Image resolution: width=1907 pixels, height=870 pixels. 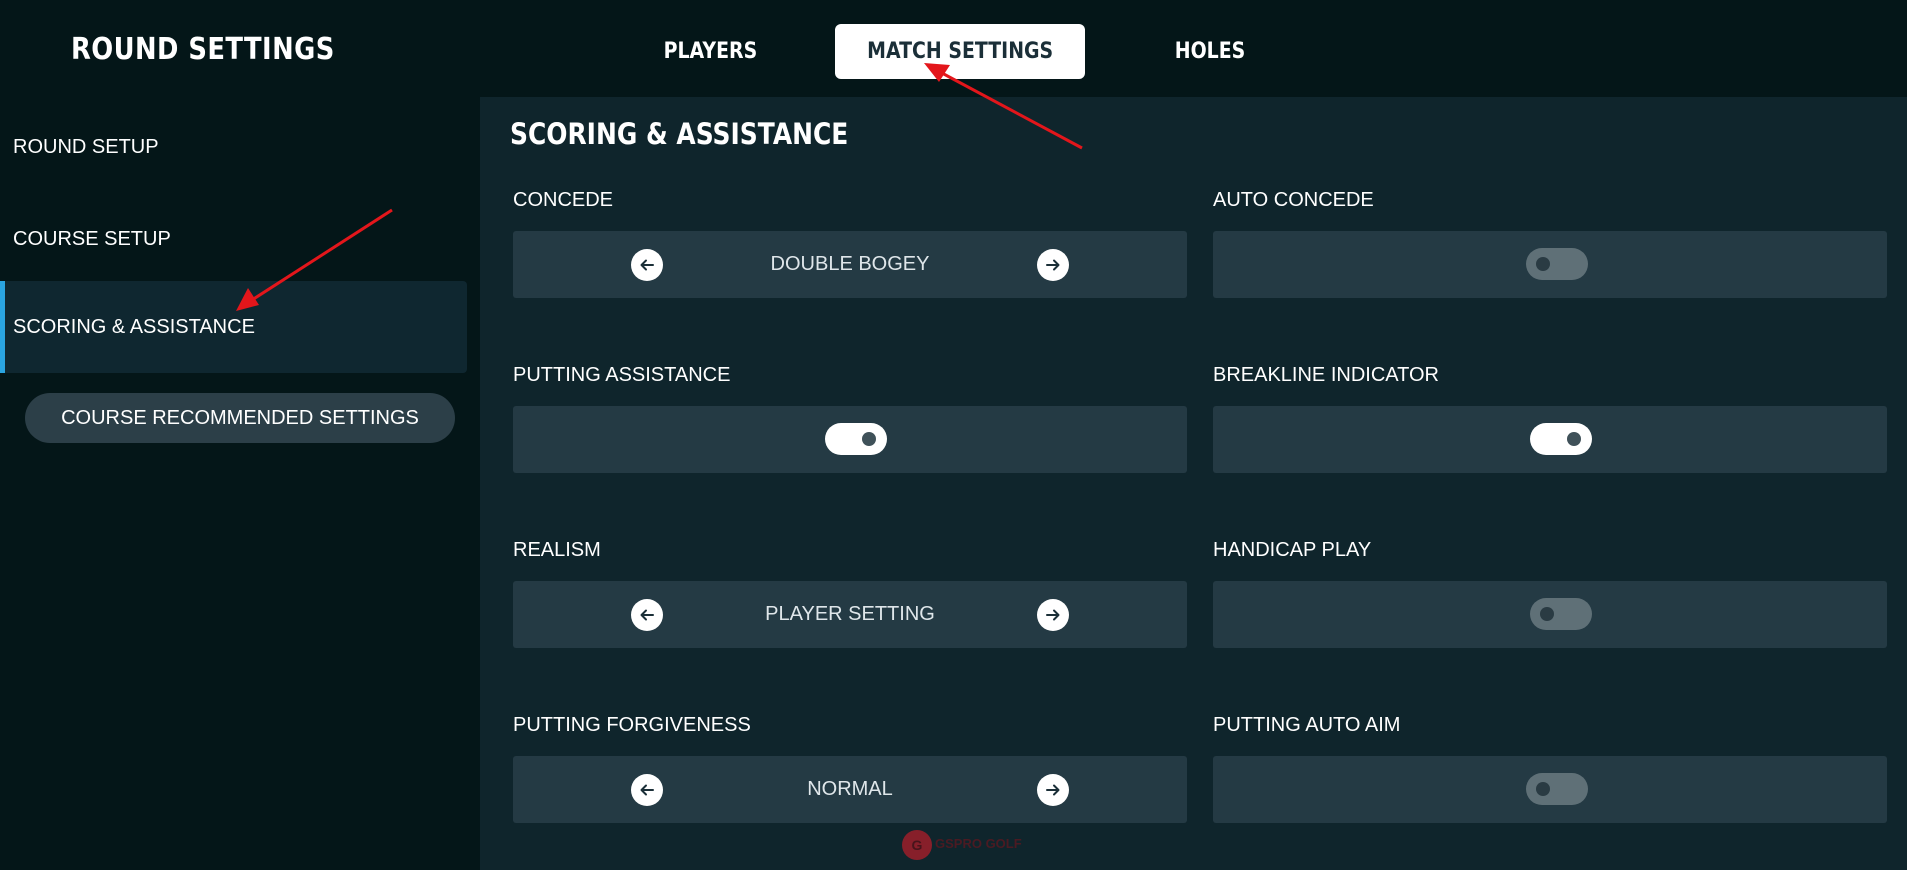 What do you see at coordinates (92, 238) in the screenshot?
I see `sidebar-item-label: COURSE SETUP` at bounding box center [92, 238].